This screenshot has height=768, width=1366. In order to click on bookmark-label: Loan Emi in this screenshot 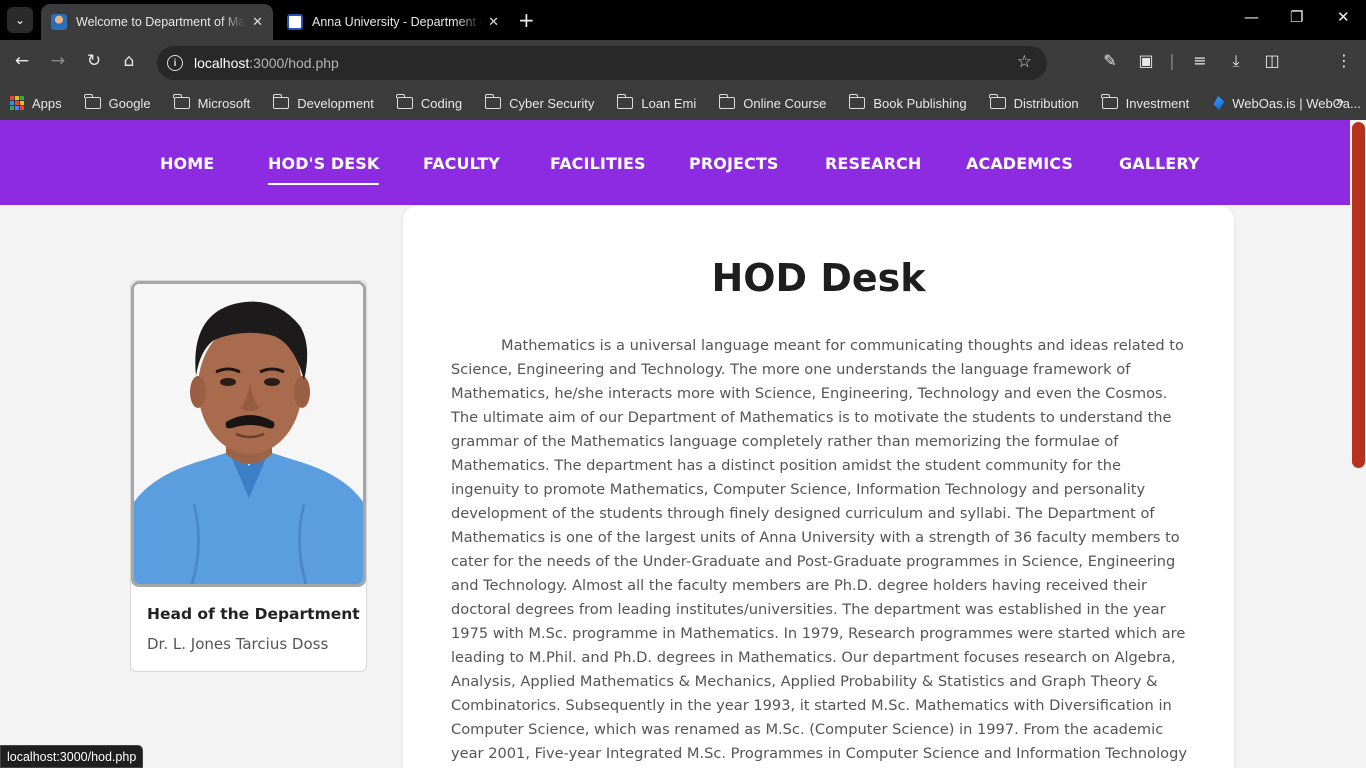, I will do `click(669, 103)`.